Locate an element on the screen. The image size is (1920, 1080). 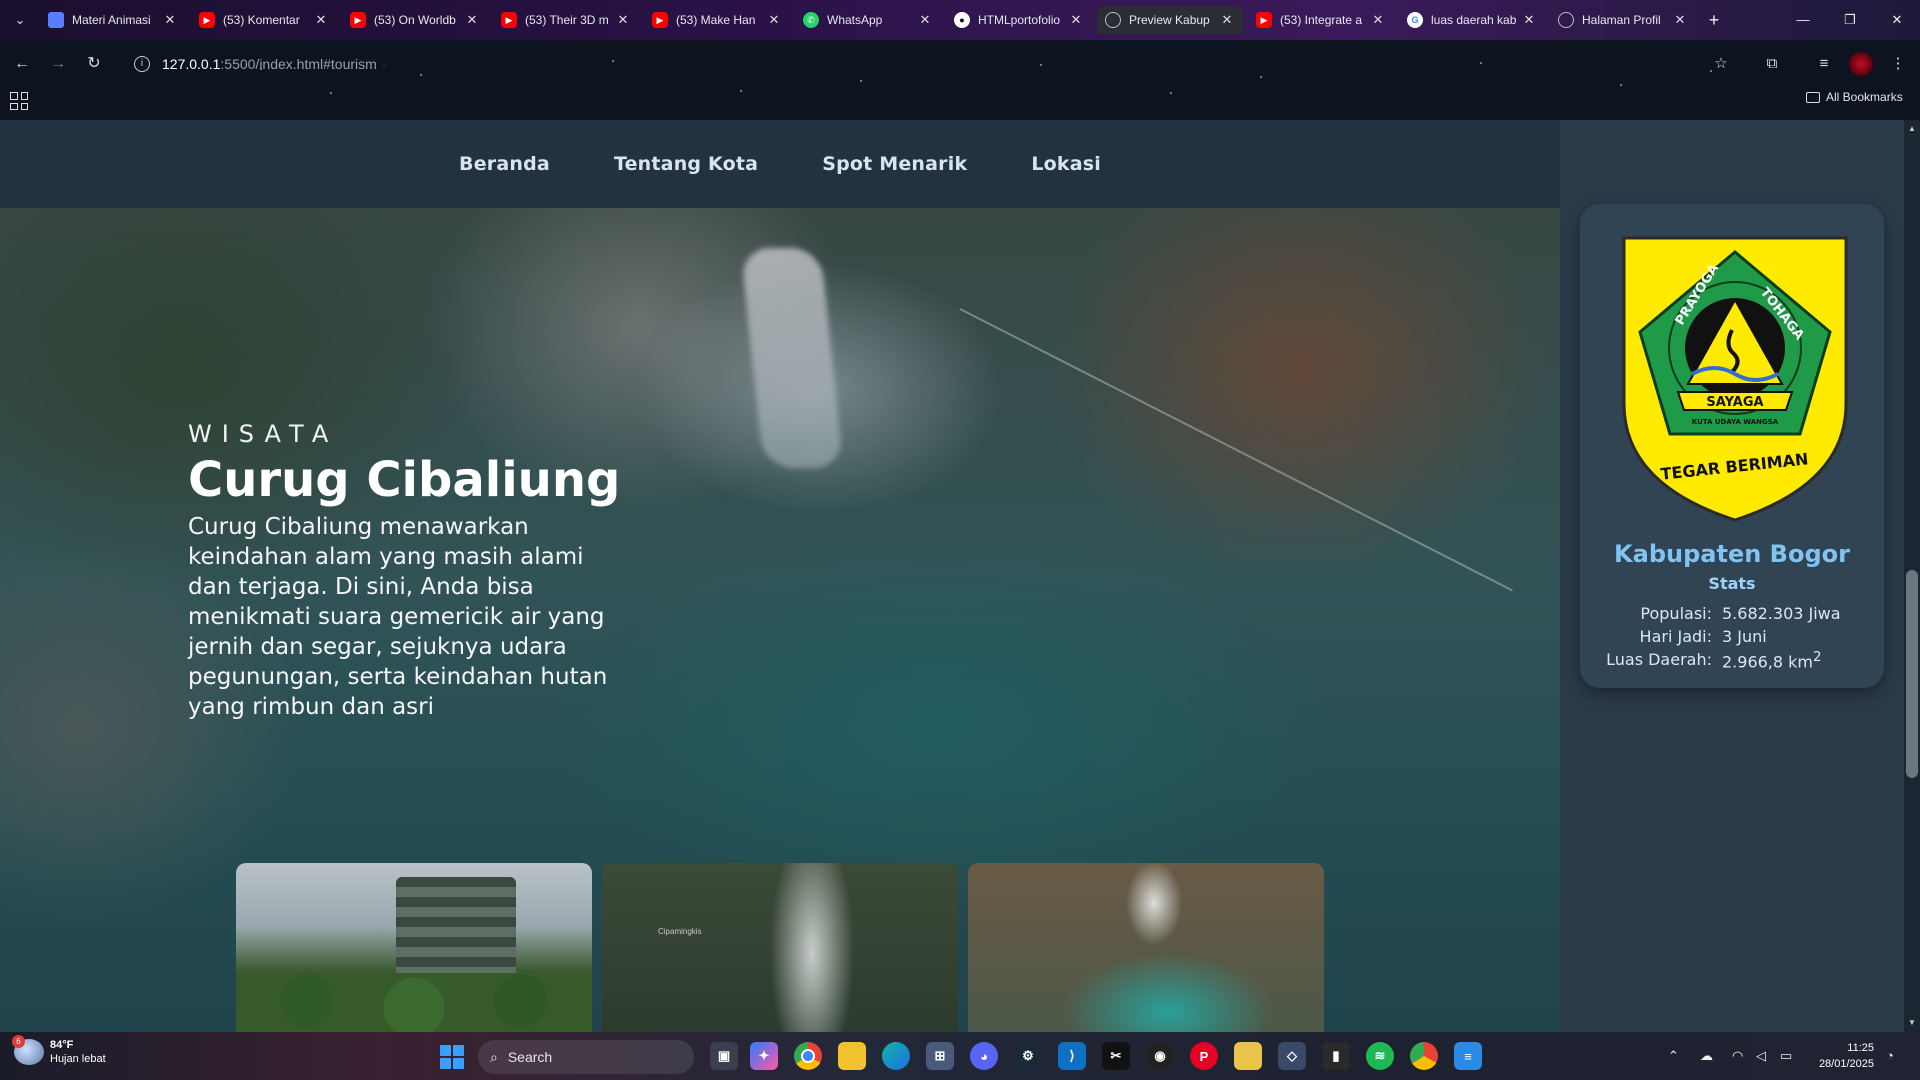
tab-title: HTMLportofolio is located at coordinates (1019, 20).